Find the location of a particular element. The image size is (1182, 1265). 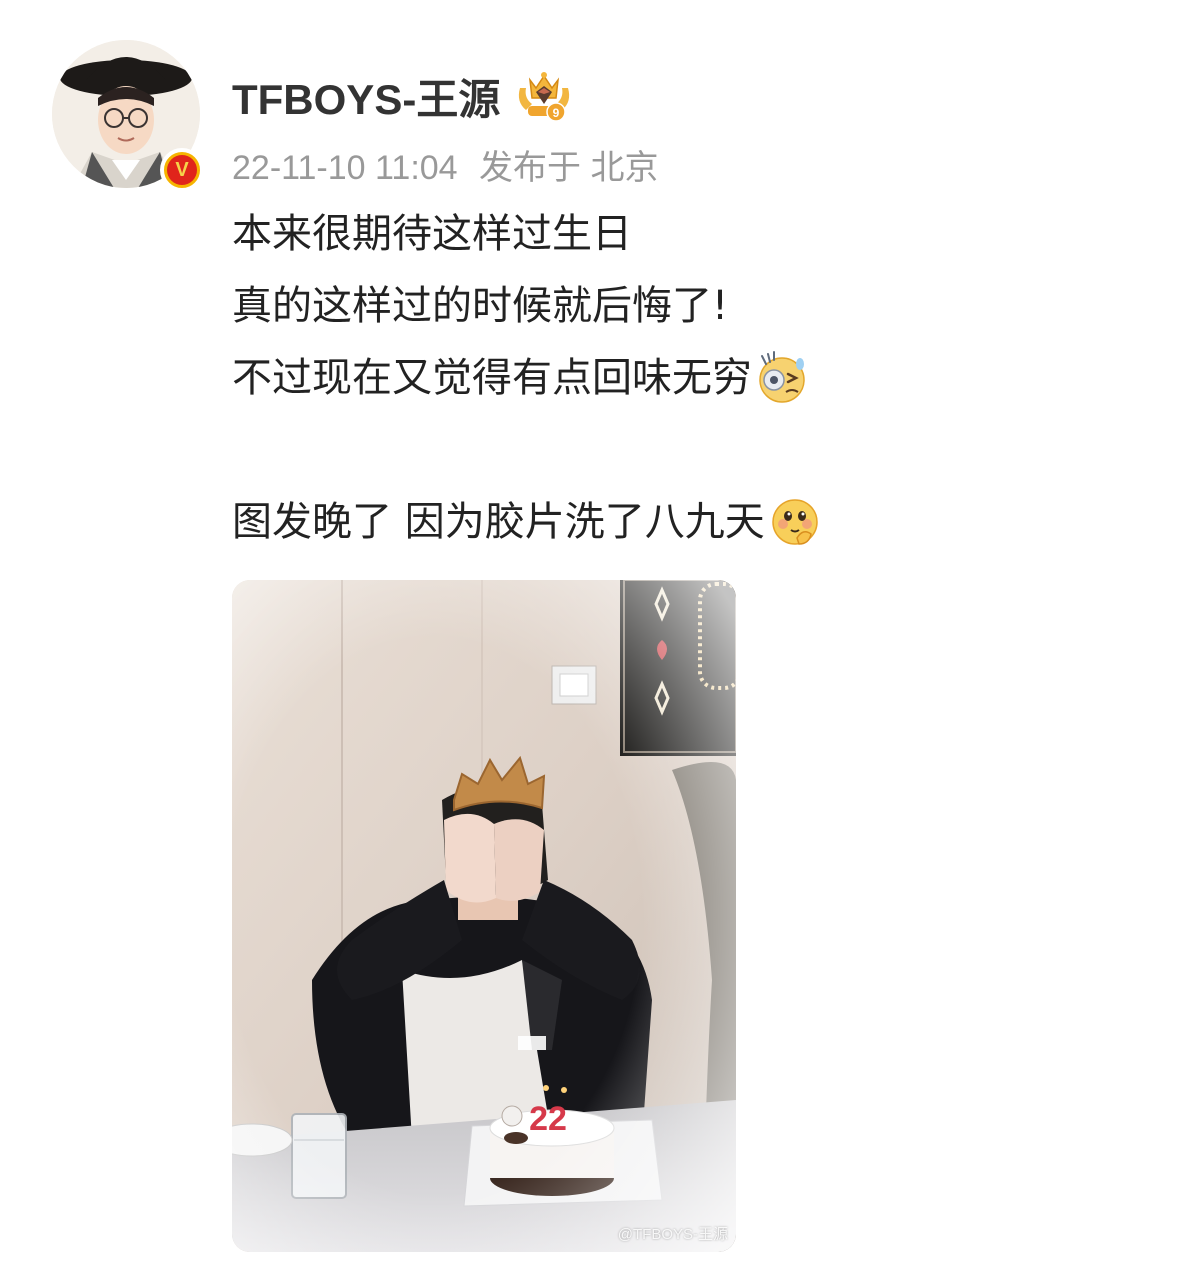

shy-thinking-emoji-icon is located at coordinates (794, 522).